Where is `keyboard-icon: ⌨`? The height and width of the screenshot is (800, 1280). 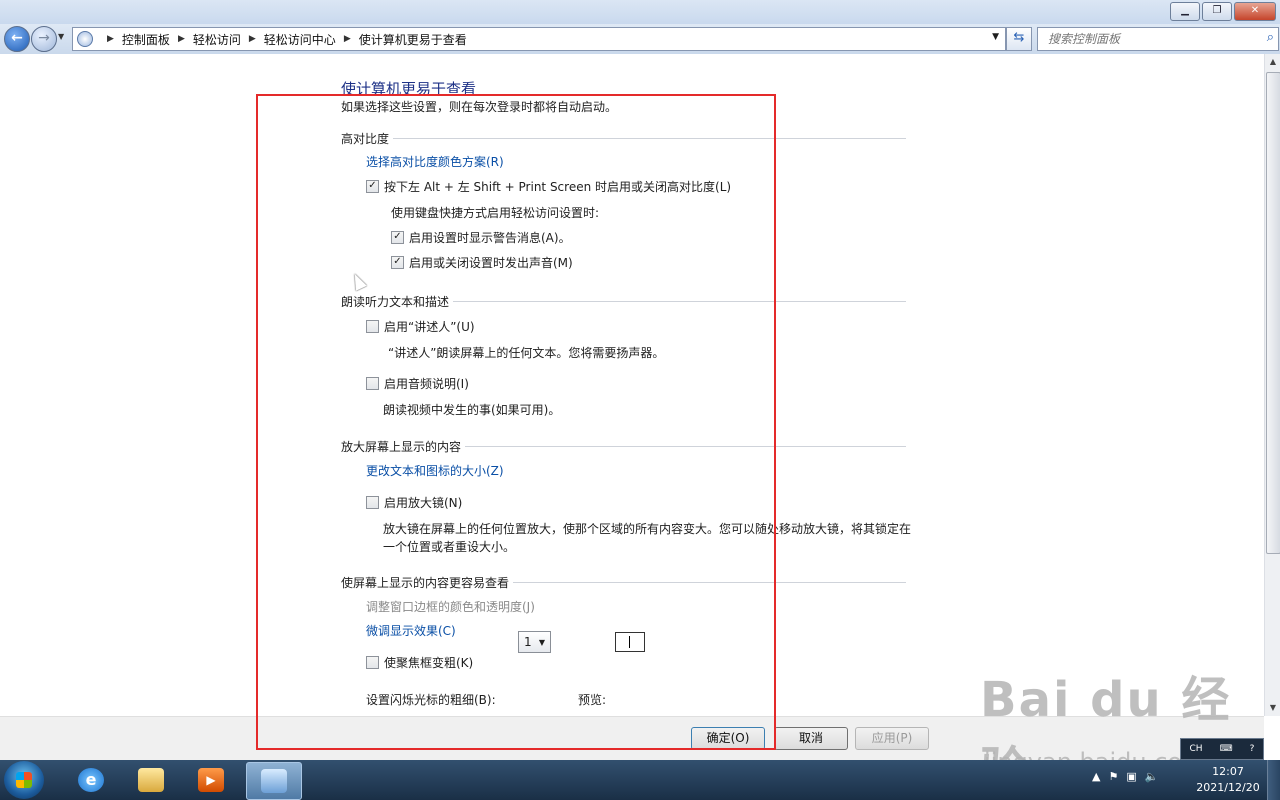 keyboard-icon: ⌨ is located at coordinates (1226, 749).